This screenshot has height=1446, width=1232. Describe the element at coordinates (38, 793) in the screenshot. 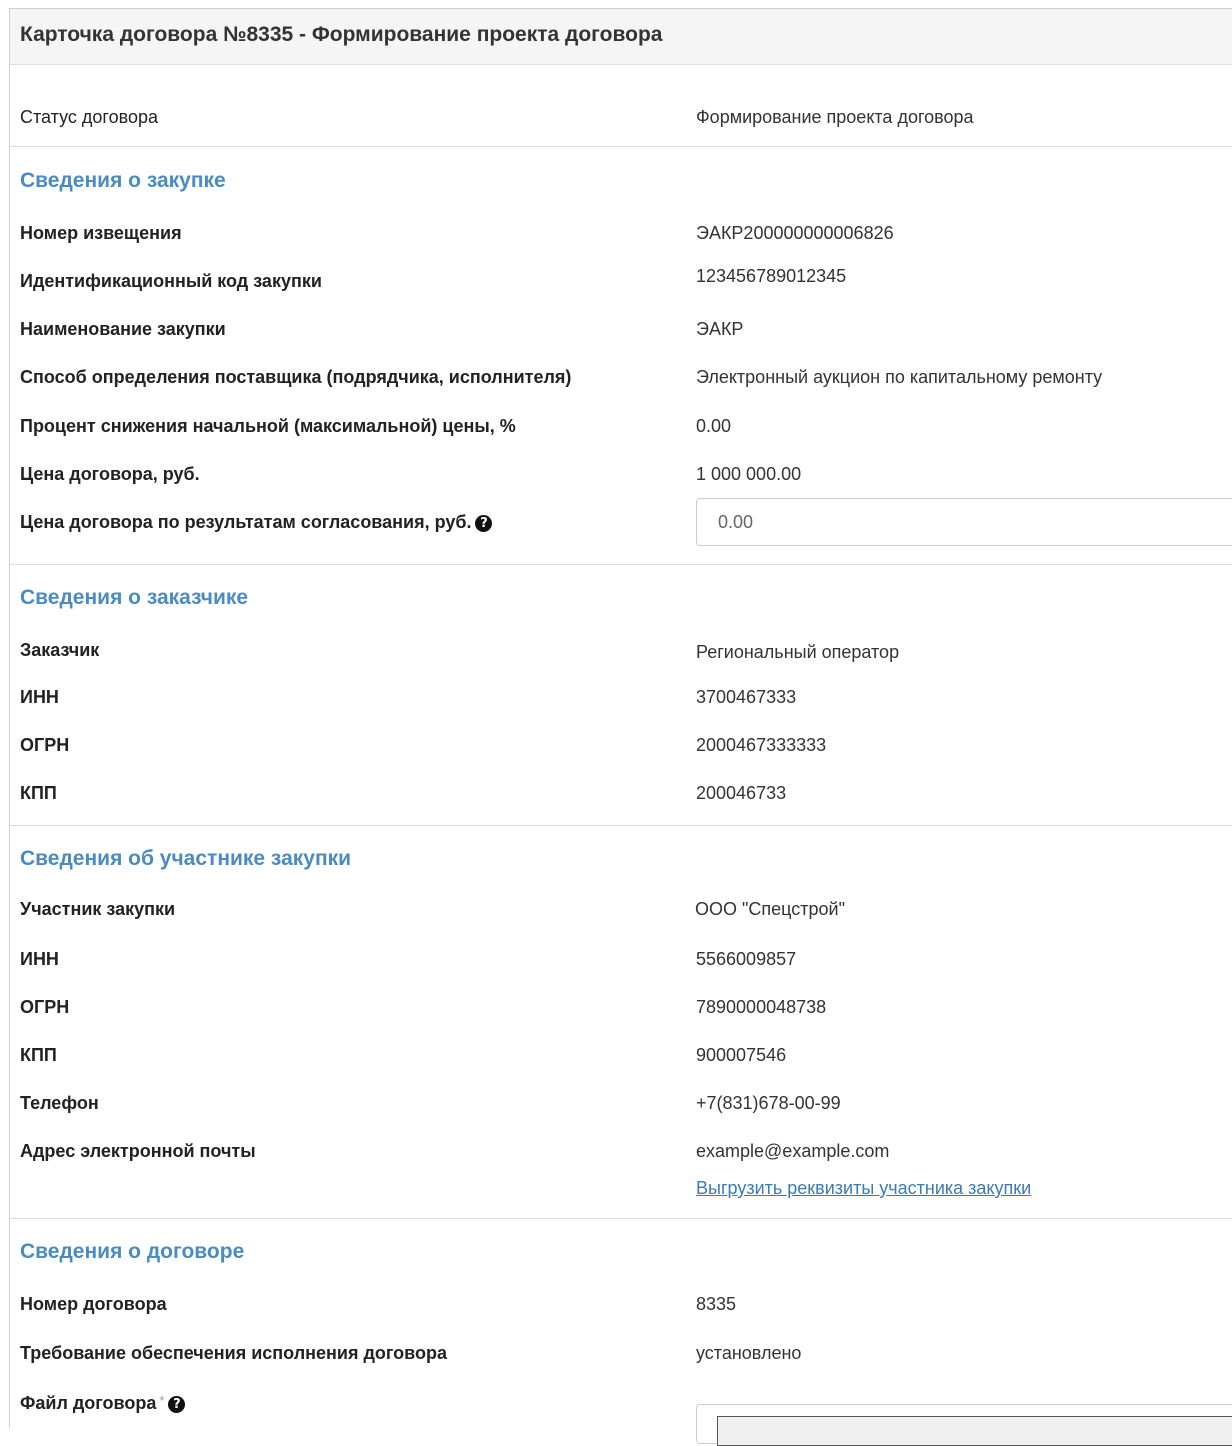

I see `customer-kpp-label: КПП` at that location.